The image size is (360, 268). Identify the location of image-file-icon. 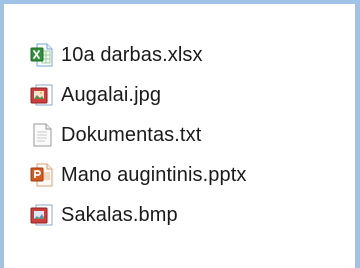
(42, 95).